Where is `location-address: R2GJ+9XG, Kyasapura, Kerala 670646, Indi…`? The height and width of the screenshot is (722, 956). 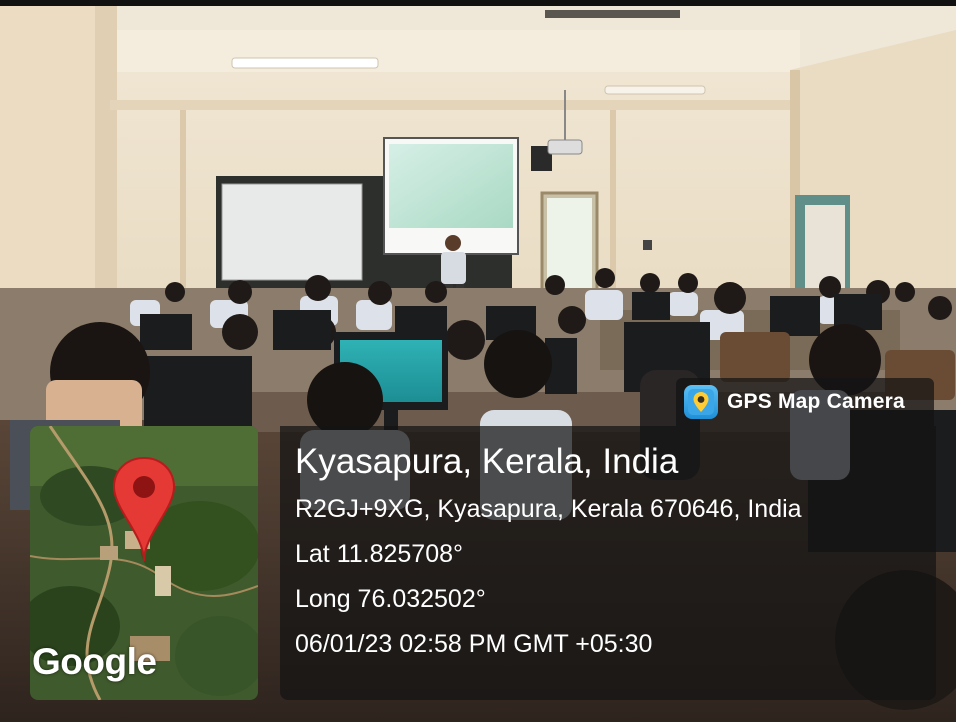
location-address: R2GJ+9XG, Kyasapura, Kerala 670646, Indi… is located at coordinates (548, 509).